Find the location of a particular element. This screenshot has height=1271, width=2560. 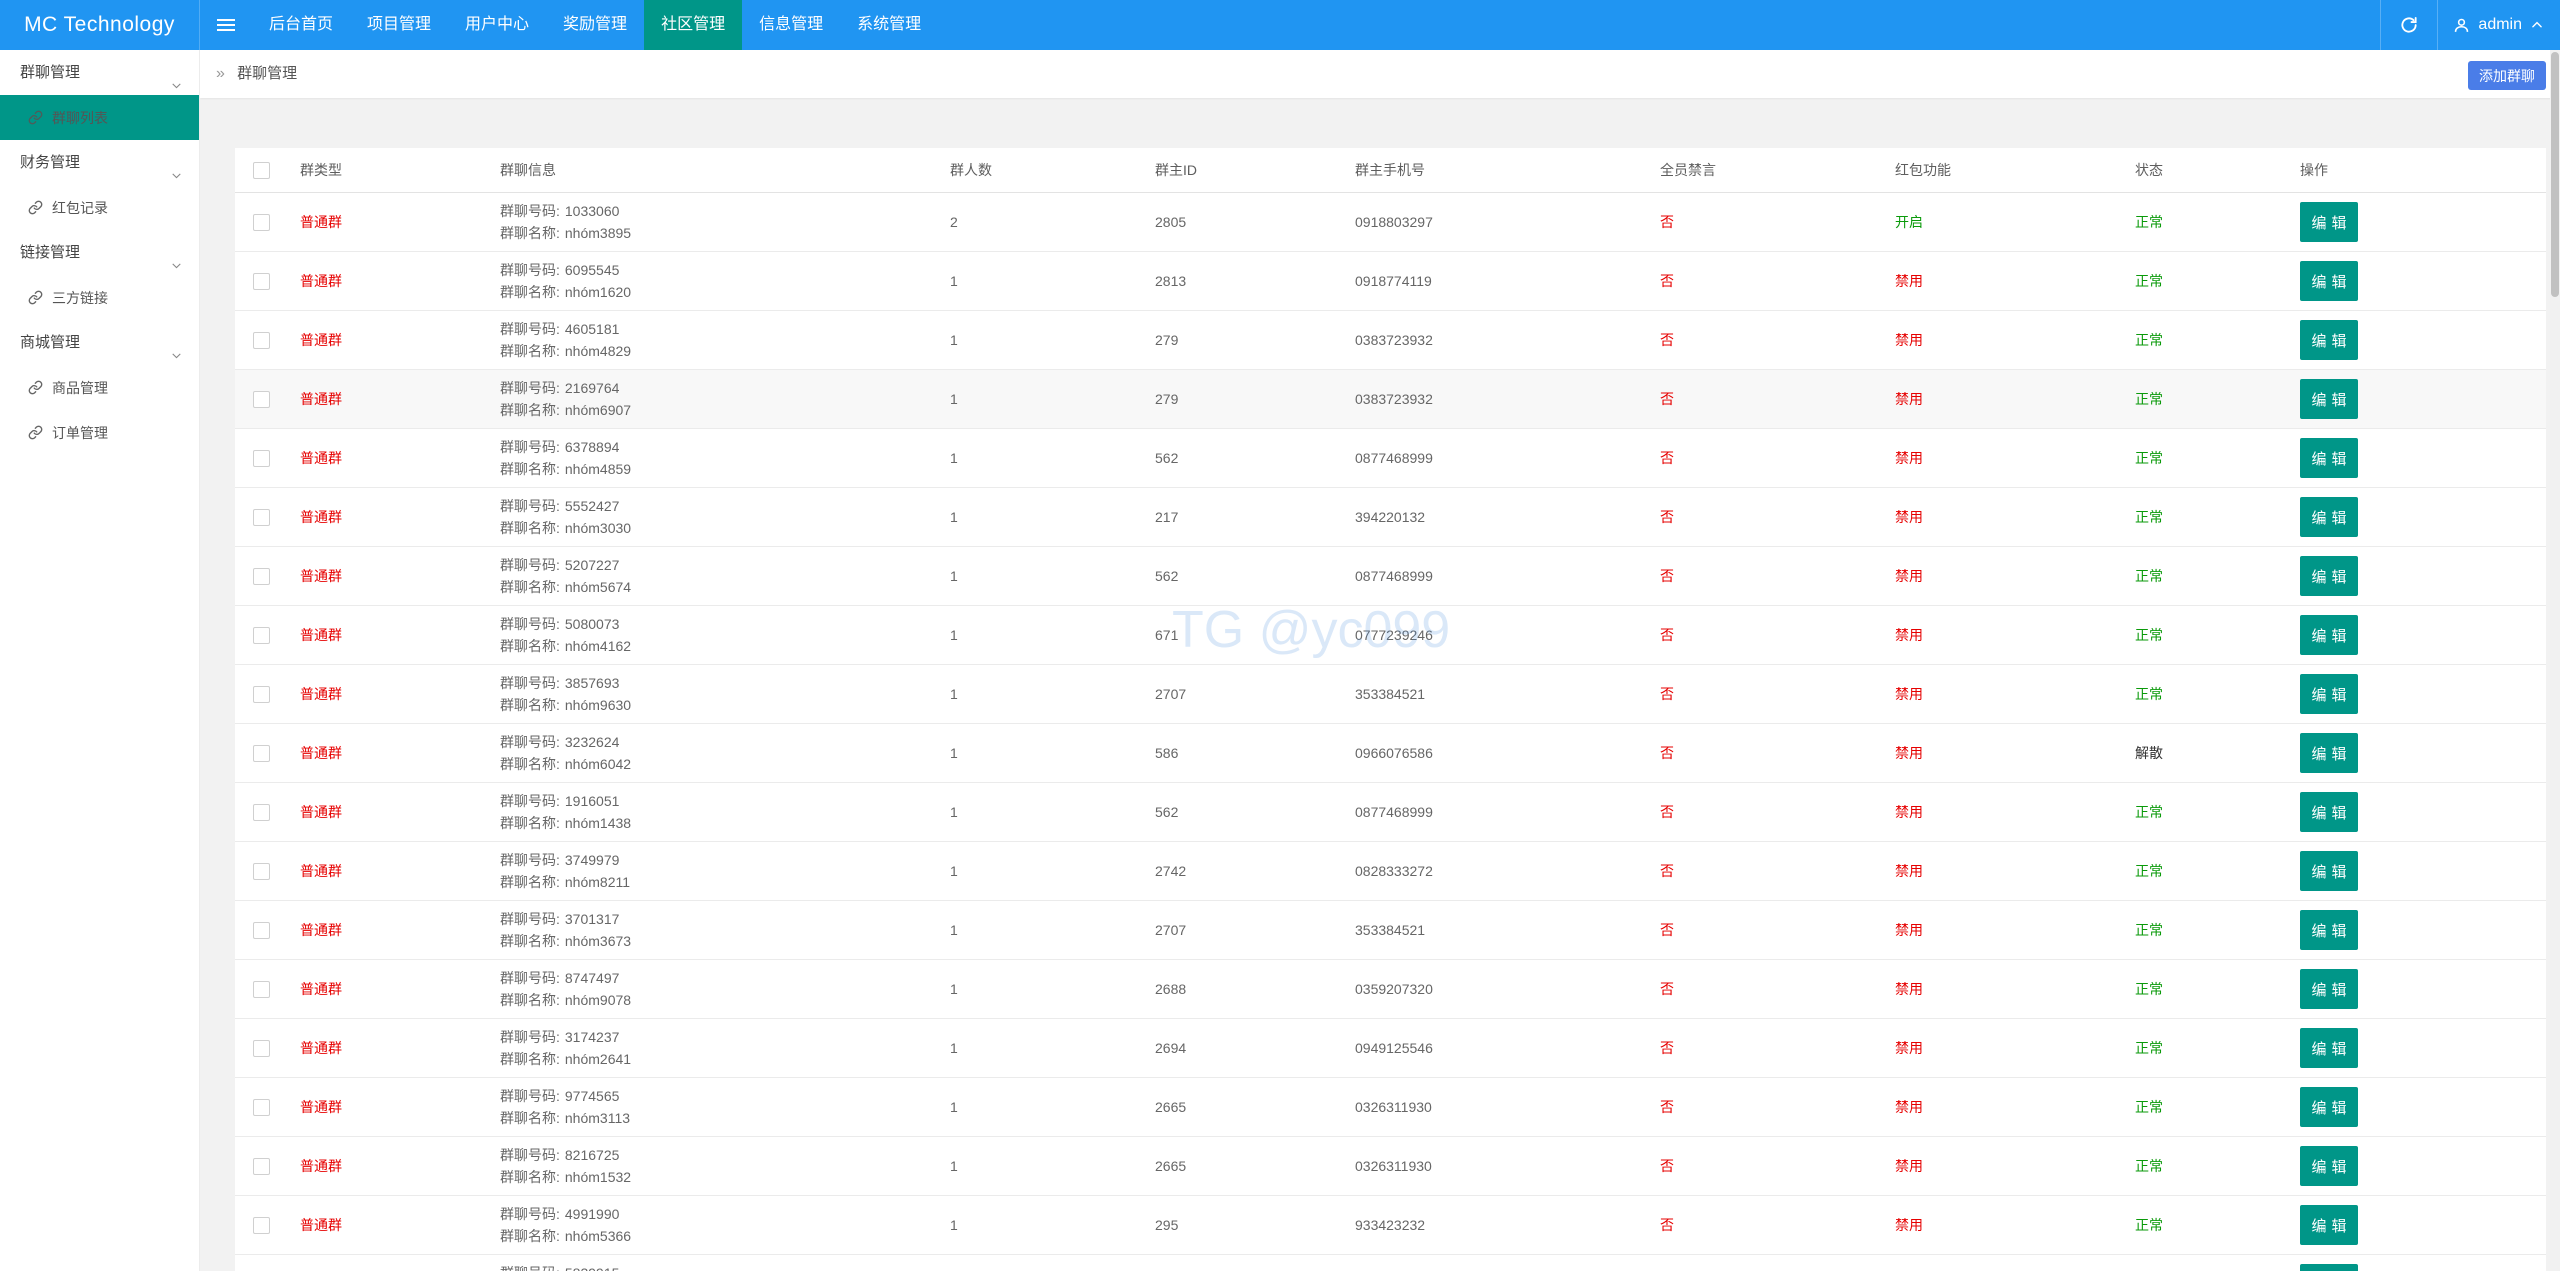

sidebar-section-finance-mgmt: 财务管理 is located at coordinates (99, 162).